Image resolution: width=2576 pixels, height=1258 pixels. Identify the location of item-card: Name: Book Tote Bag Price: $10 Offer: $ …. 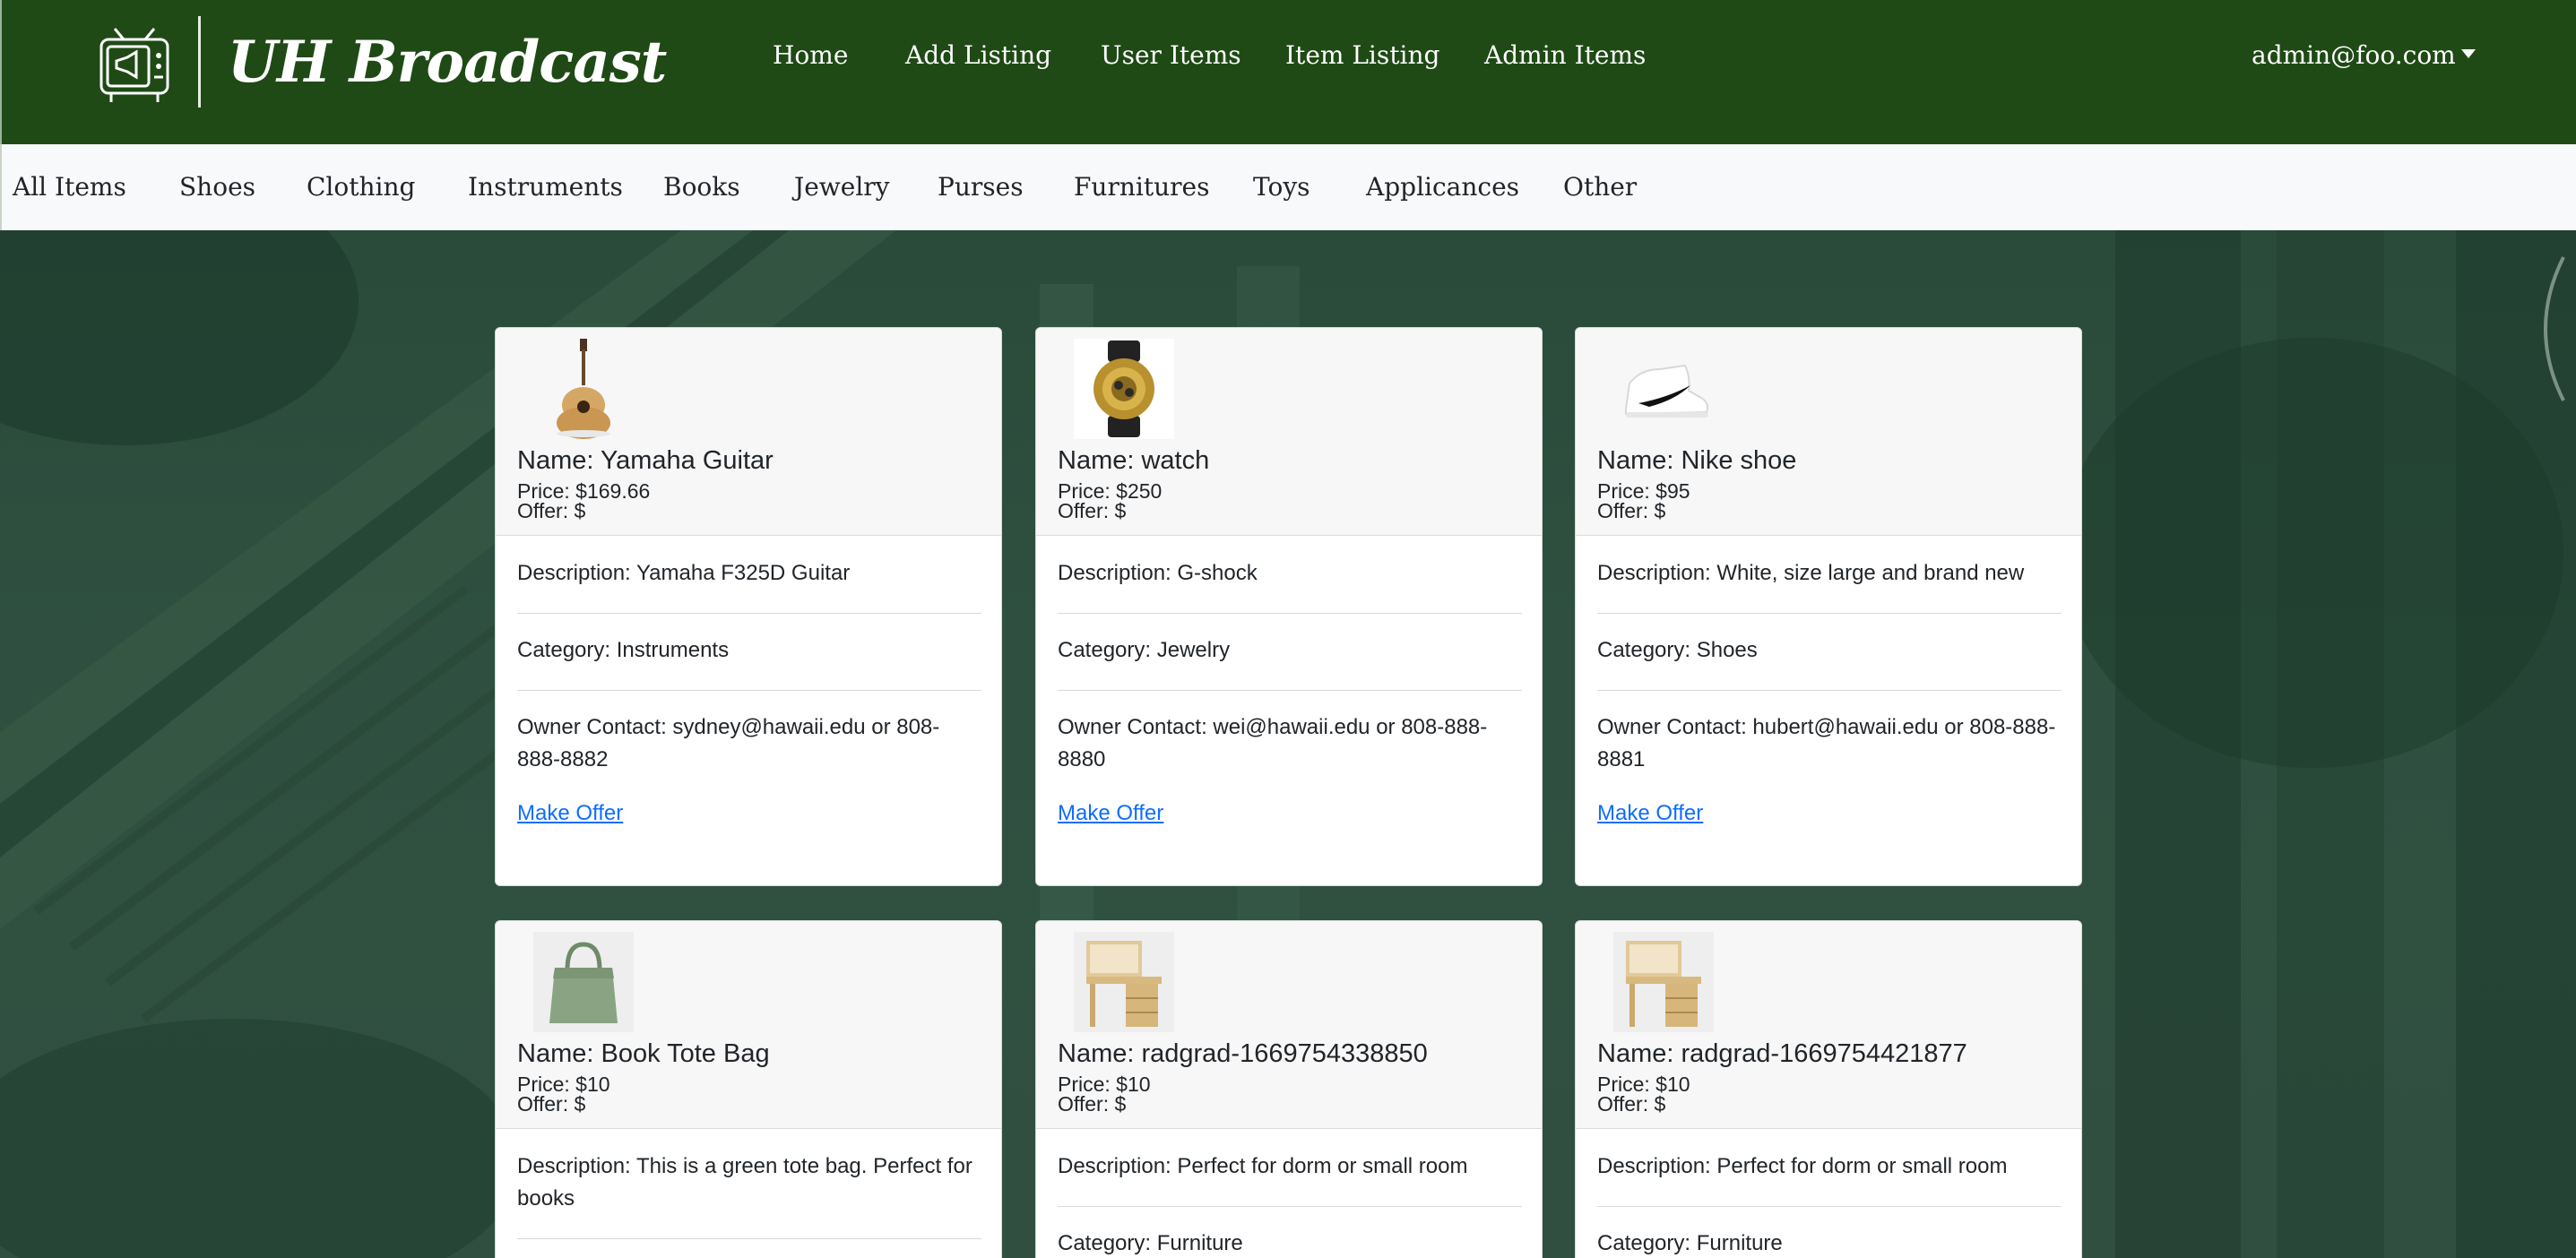
(748, 1089).